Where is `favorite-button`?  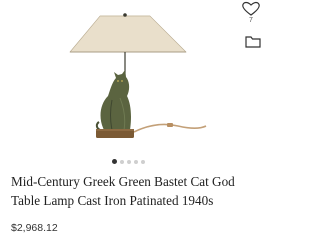
favorite-button is located at coordinates (251, 15).